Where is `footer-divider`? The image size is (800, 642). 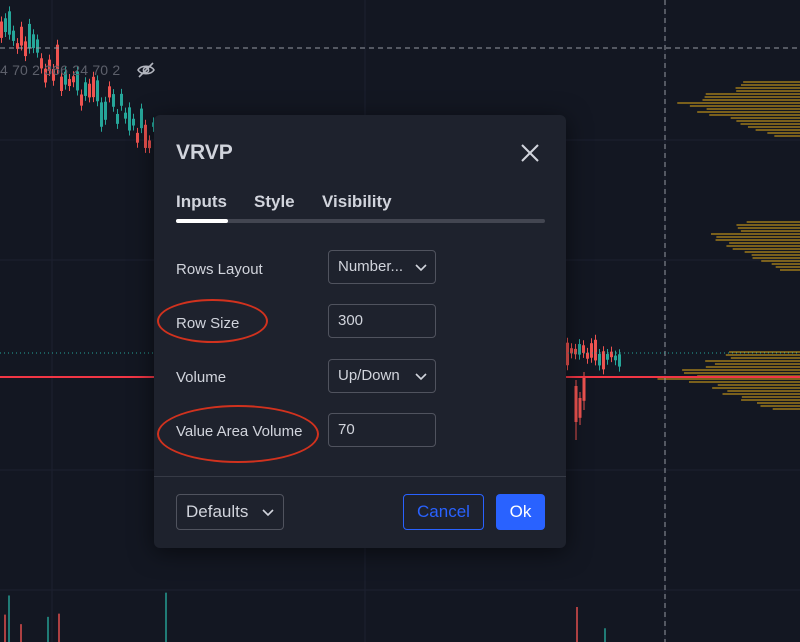
footer-divider is located at coordinates (360, 476).